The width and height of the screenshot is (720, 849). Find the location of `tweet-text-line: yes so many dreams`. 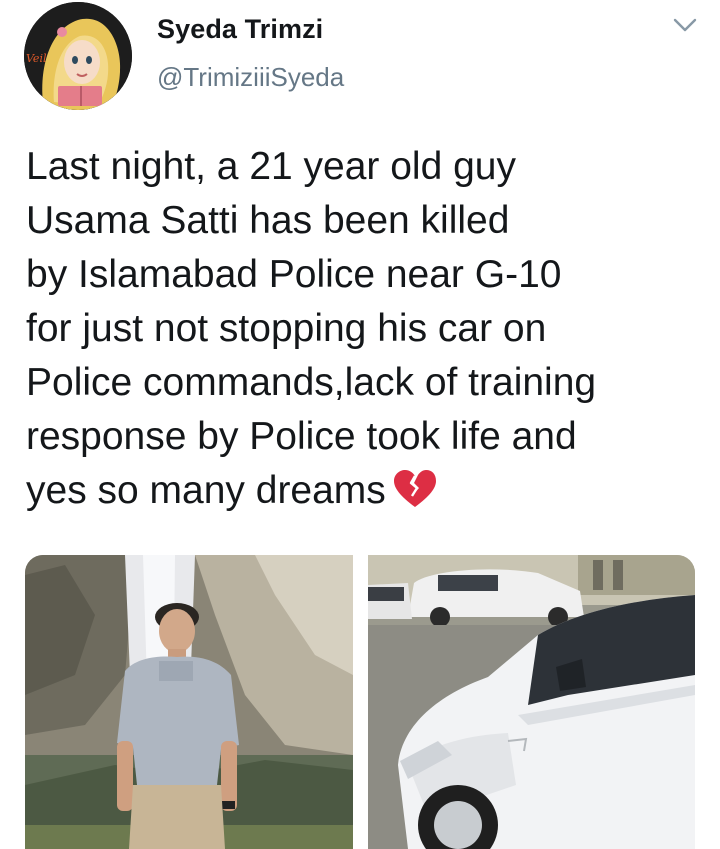

tweet-text-line: yes so many dreams is located at coordinates (206, 490).